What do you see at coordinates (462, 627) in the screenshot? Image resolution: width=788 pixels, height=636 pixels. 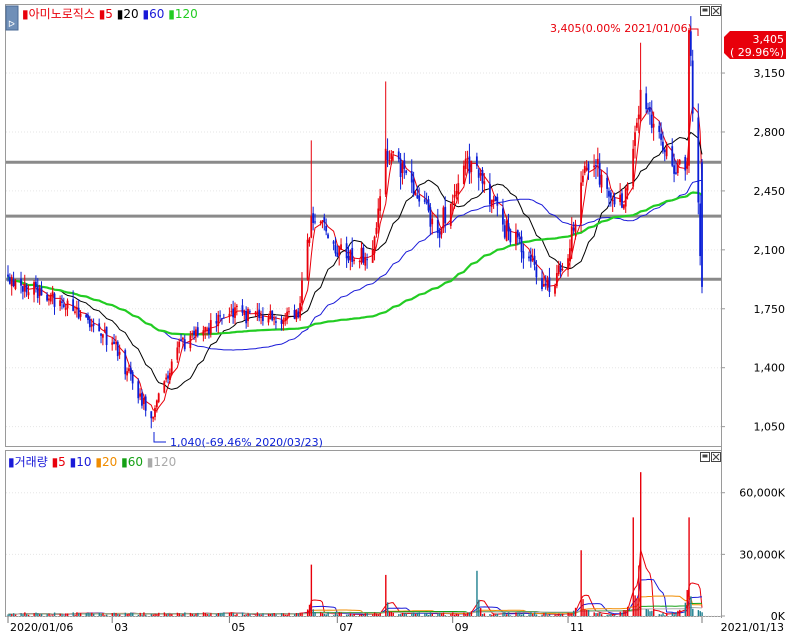 I see `date-tick-label: 09` at bounding box center [462, 627].